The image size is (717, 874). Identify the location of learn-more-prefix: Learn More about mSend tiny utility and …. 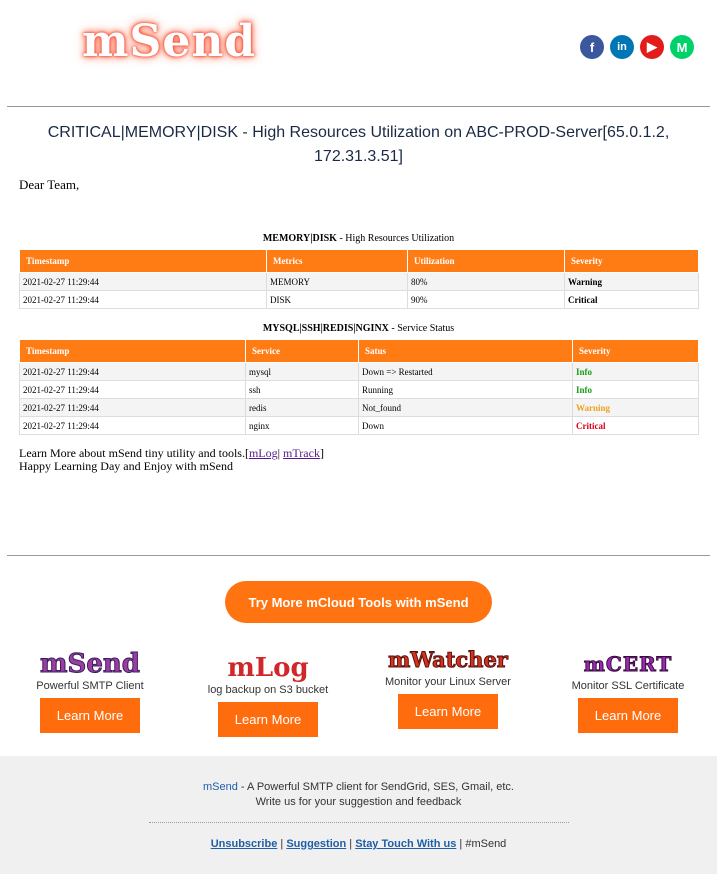
(134, 453).